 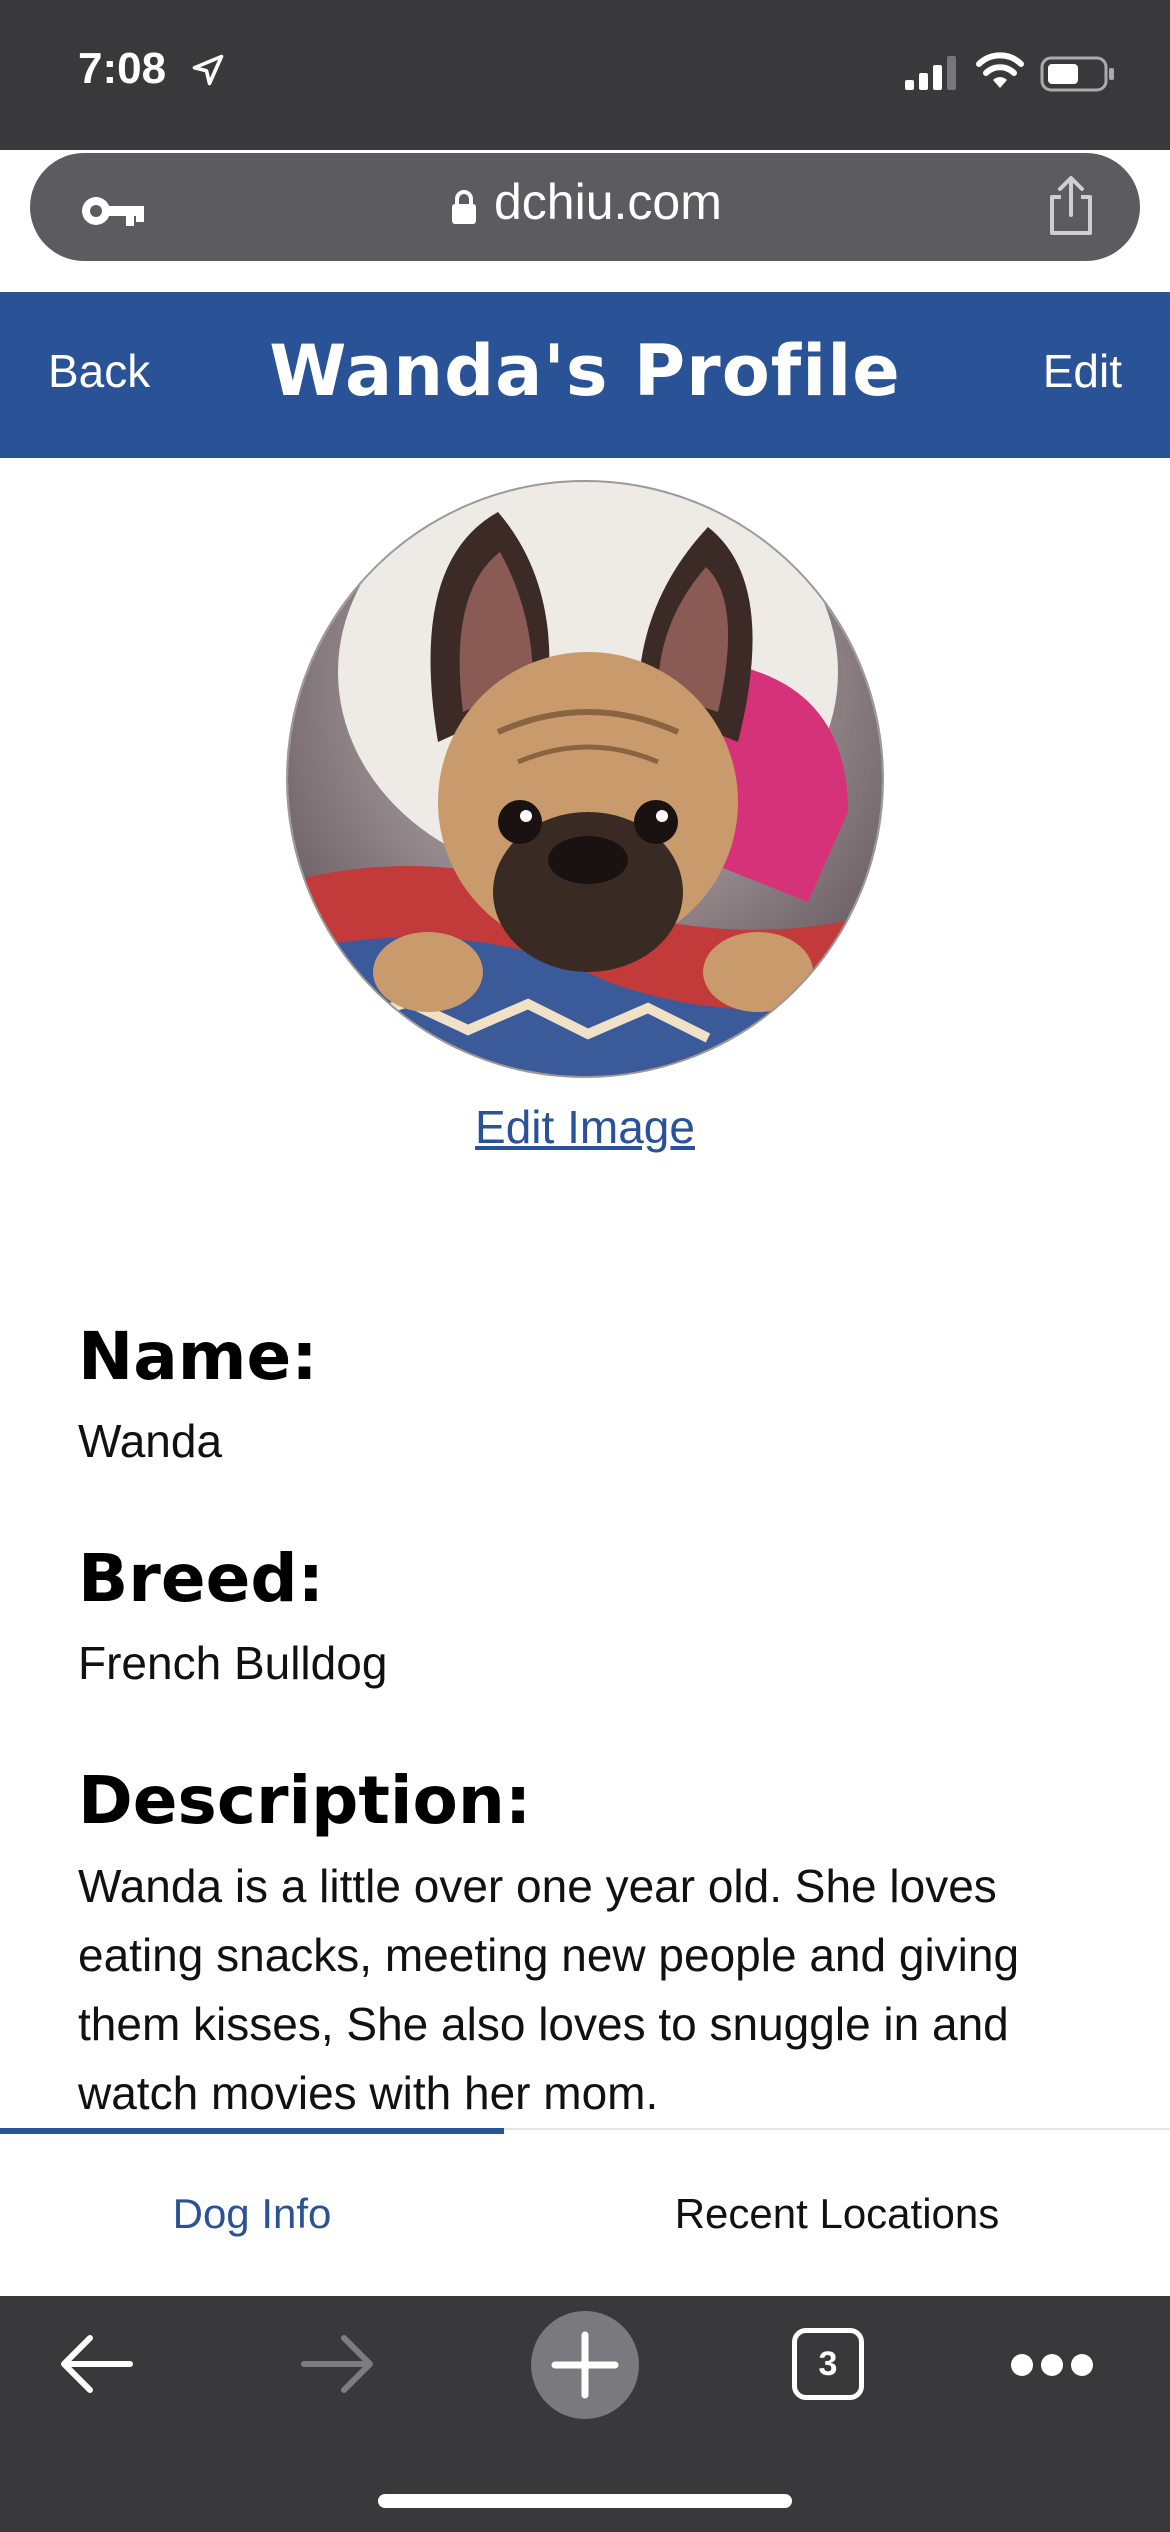 I want to click on dog-profile-photo, so click(x=585, y=779).